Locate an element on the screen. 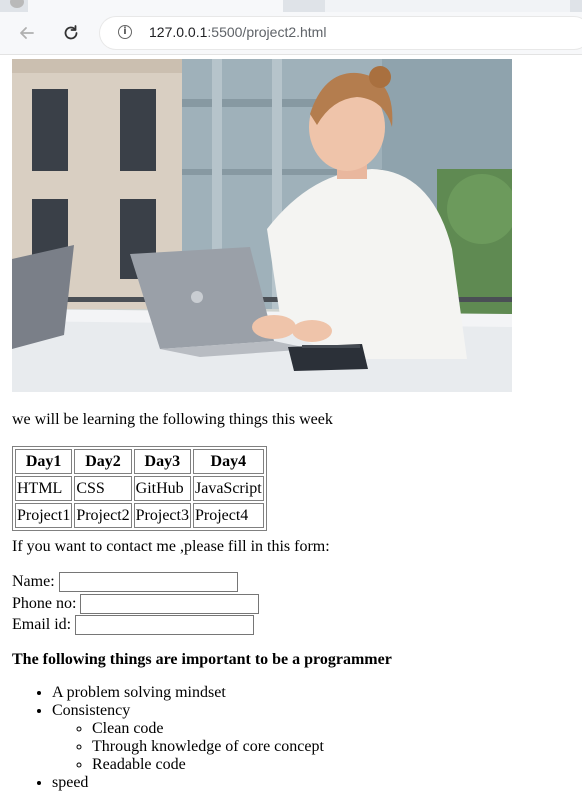  email-row: Email id: is located at coordinates (133, 625).